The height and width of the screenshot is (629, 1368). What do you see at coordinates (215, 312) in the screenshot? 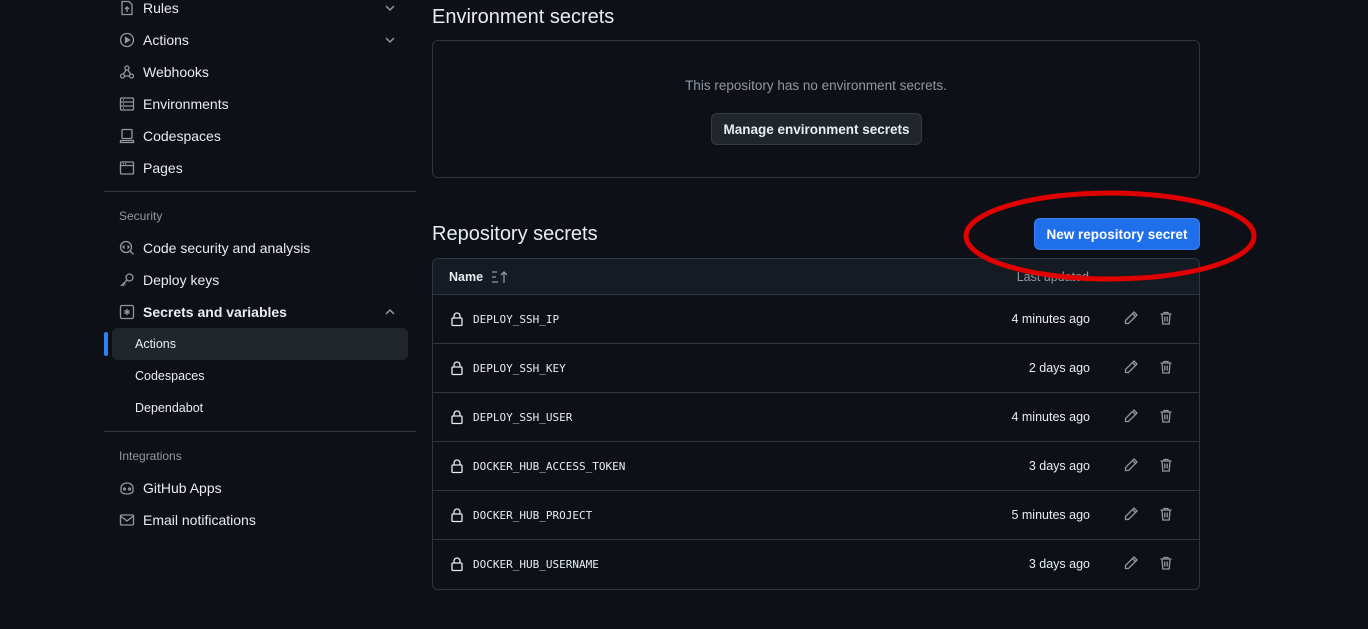
I see `sidebar-item-label: Secrets and variables` at bounding box center [215, 312].